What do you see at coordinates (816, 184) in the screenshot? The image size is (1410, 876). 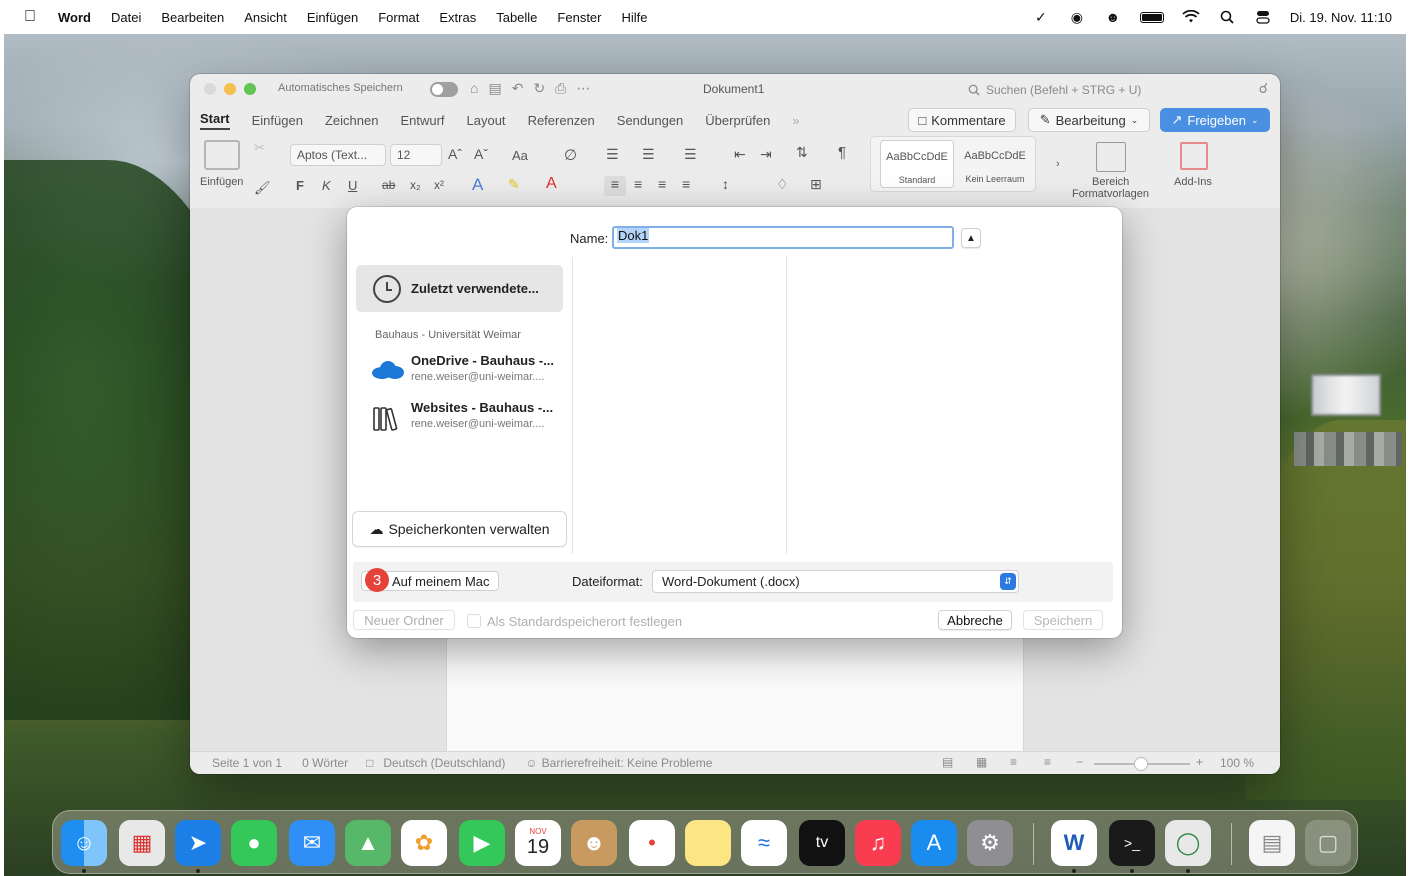 I see `borders-icon: ⊞` at bounding box center [816, 184].